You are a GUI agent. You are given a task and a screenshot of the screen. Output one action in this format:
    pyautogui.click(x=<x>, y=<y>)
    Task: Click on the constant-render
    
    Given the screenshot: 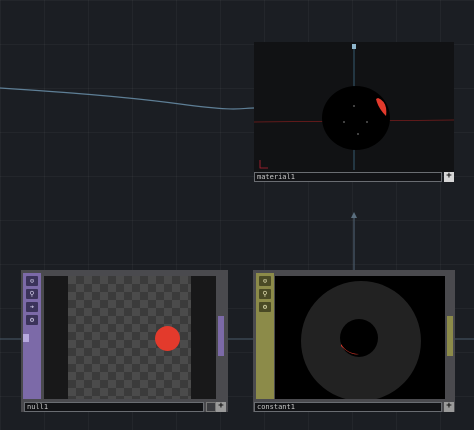 What is the action you would take?
    pyautogui.click(x=361, y=341)
    